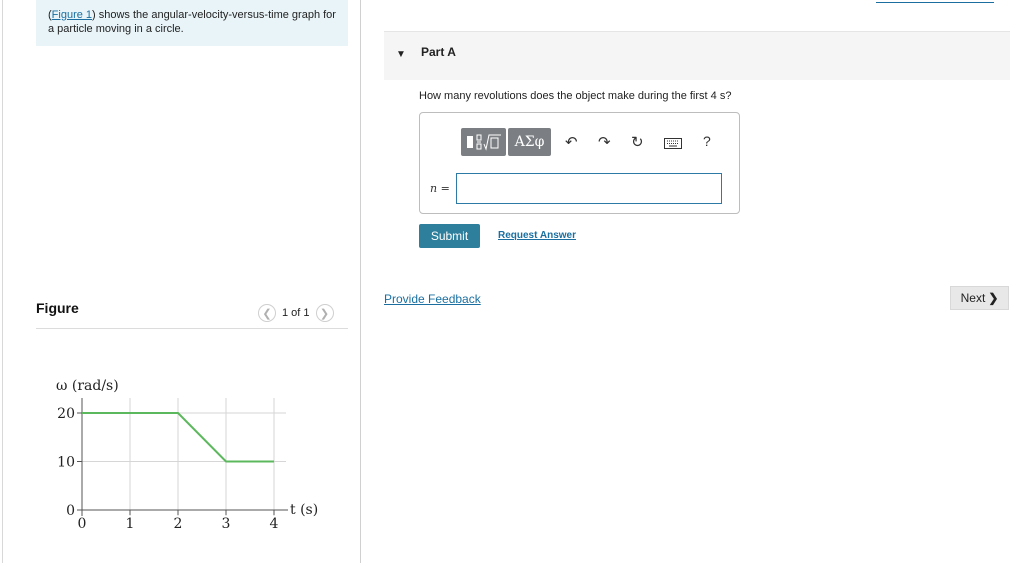 The image size is (1024, 563). I want to click on submit-button: Submit, so click(449, 236).